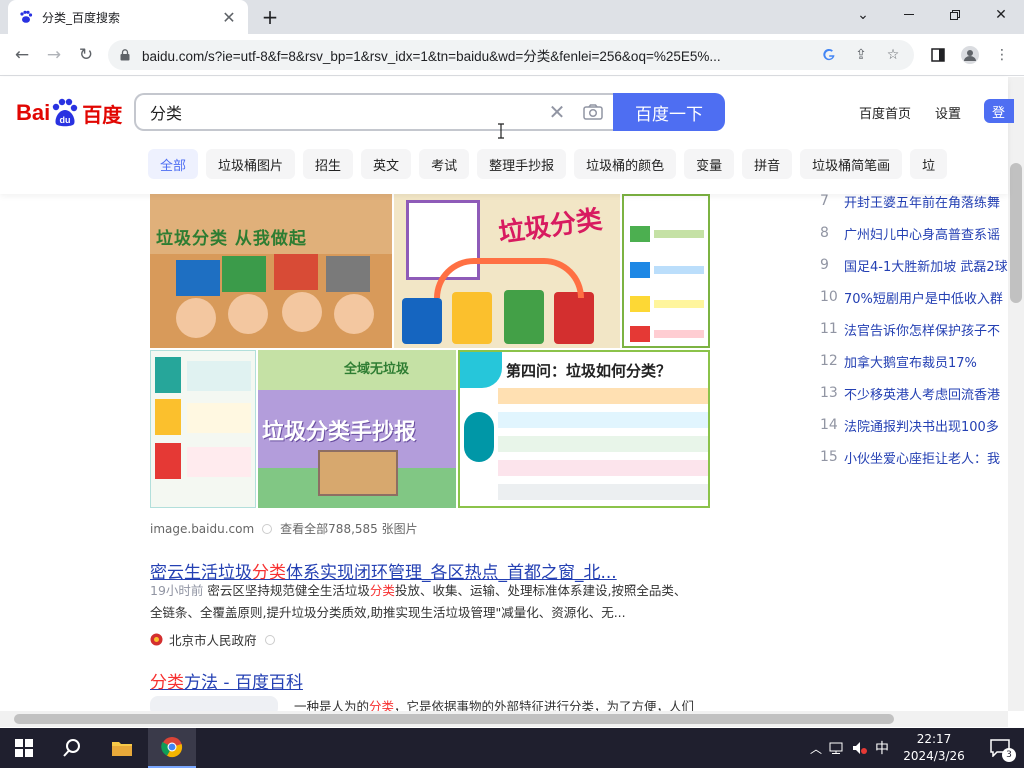 The height and width of the screenshot is (768, 1024). Describe the element at coordinates (929, 164) in the screenshot. I see `tab-suggestion: 垃` at that location.